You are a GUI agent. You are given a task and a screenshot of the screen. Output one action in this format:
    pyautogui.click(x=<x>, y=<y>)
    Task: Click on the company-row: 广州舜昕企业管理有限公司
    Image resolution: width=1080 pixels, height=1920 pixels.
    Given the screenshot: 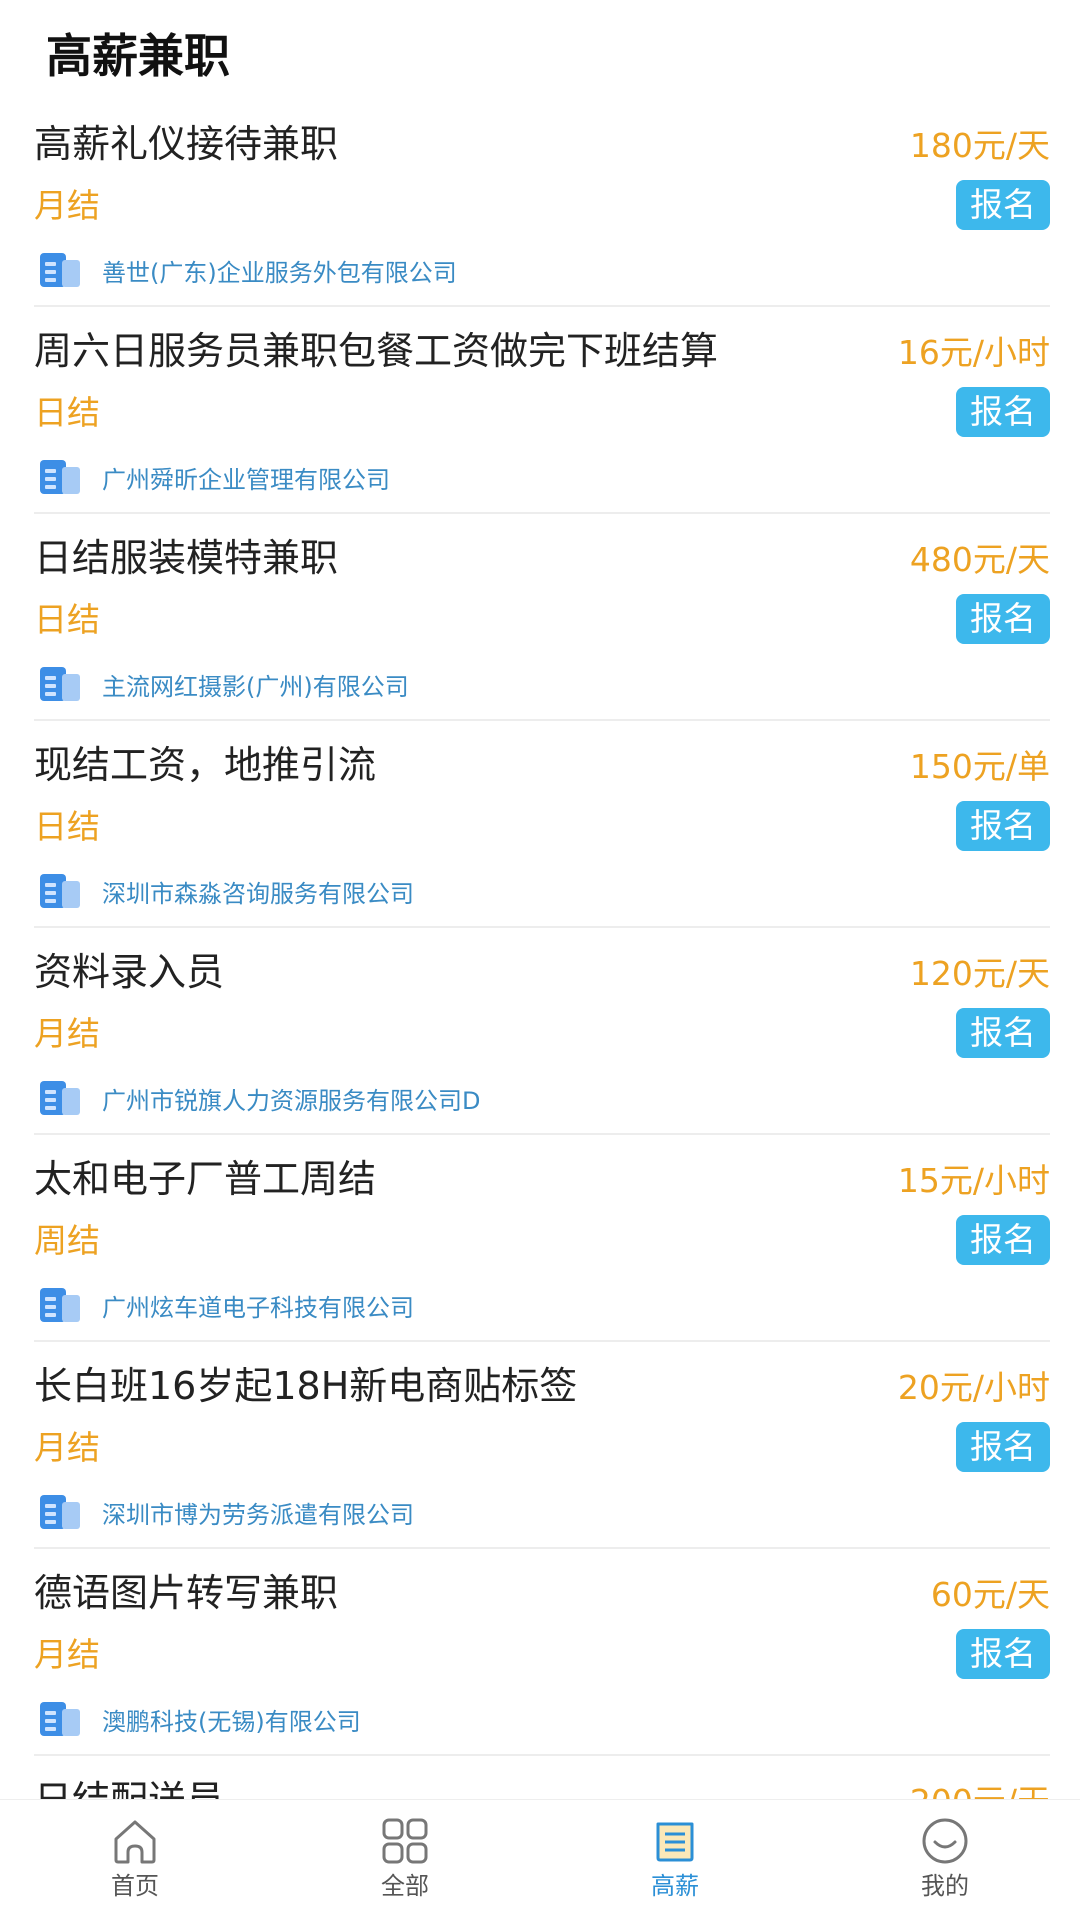 What is the action you would take?
    pyautogui.click(x=214, y=477)
    